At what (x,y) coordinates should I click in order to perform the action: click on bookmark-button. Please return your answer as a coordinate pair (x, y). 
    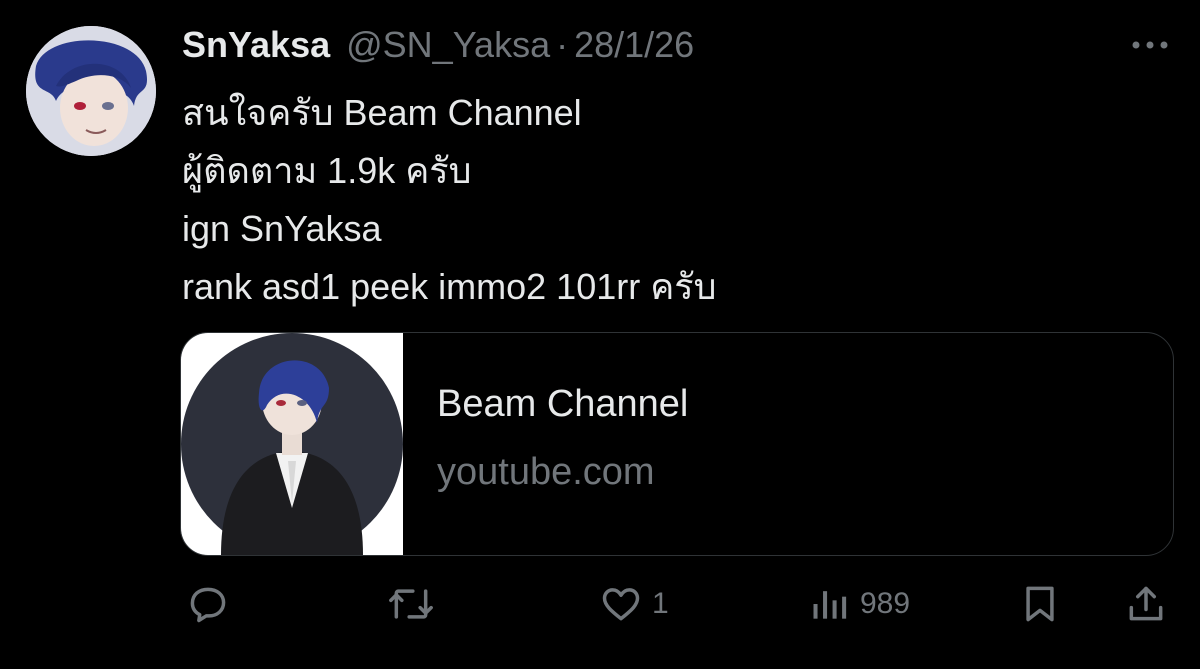
    Looking at the image, I should click on (1040, 604).